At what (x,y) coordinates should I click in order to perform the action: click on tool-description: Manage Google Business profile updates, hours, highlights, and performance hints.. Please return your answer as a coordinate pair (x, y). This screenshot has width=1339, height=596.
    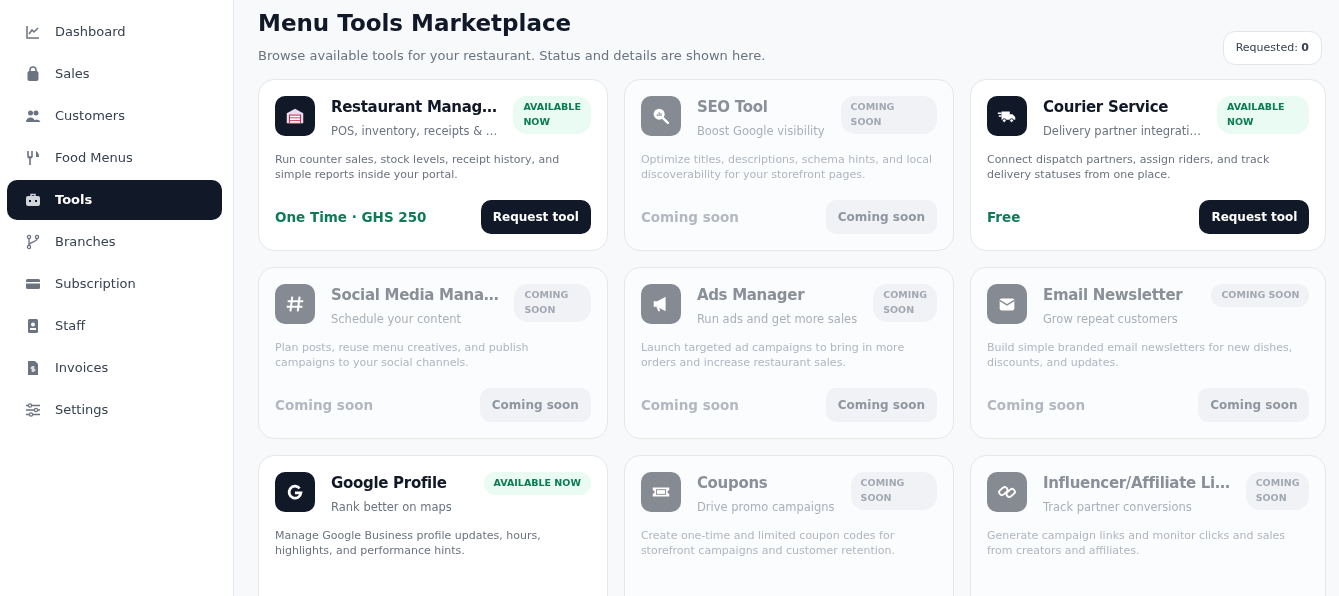
    Looking at the image, I should click on (408, 543).